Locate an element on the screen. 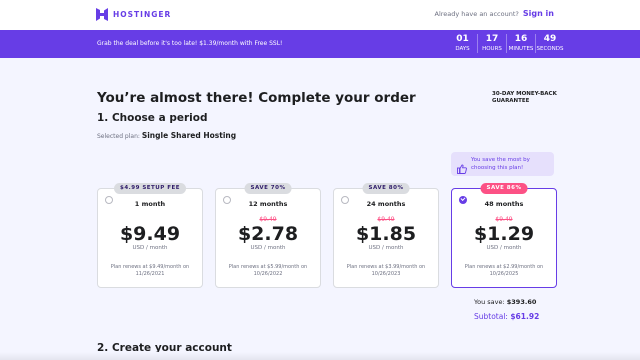 The image size is (640, 360). plan-period: 1 month is located at coordinates (150, 204).